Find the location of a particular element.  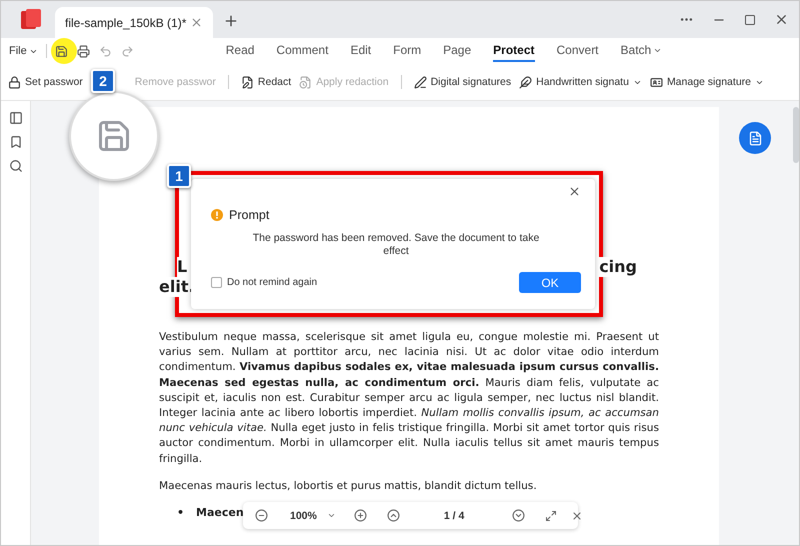

search-icon is located at coordinates (15, 166).